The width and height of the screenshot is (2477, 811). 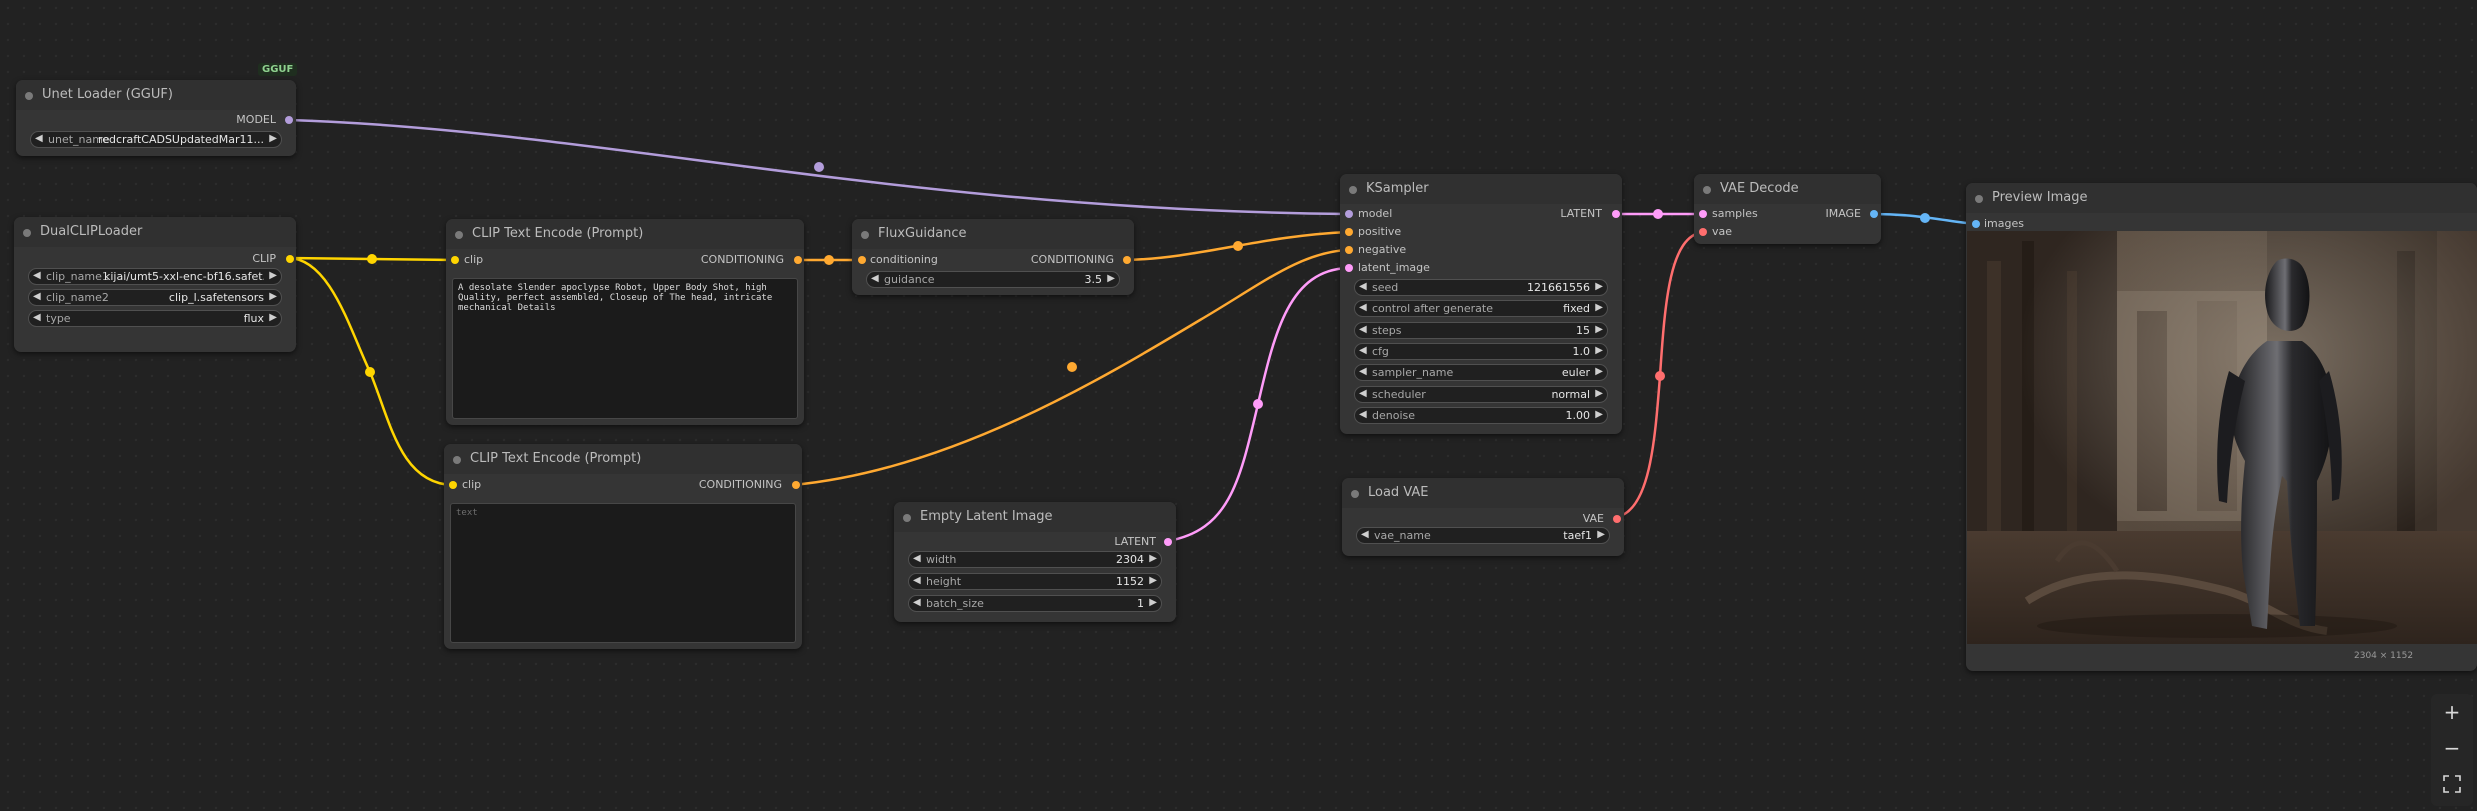 What do you see at coordinates (1660, 376) in the screenshot?
I see `wire-vae-midpoint` at bounding box center [1660, 376].